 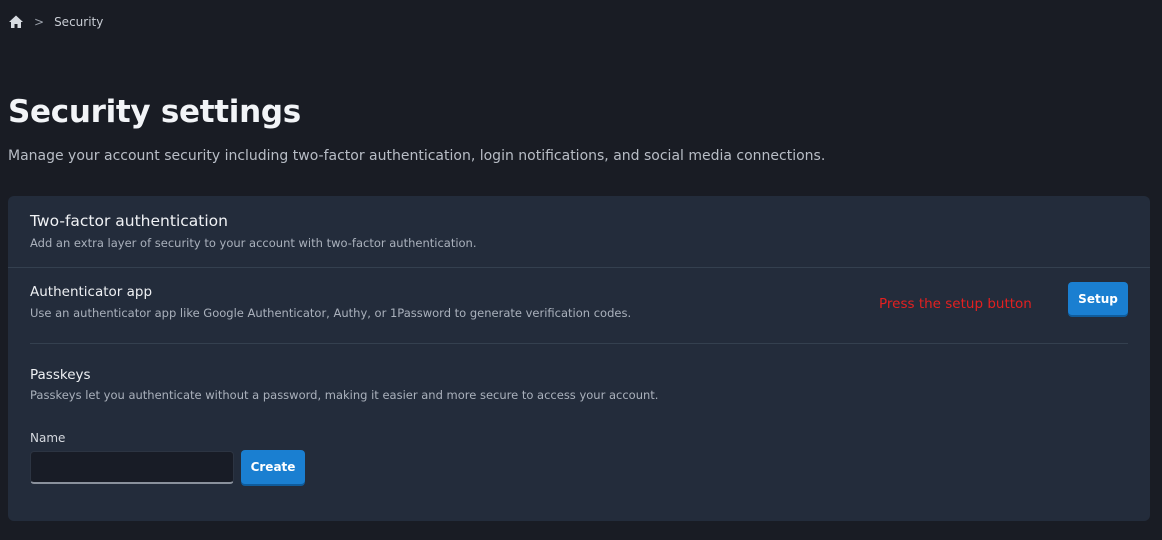 What do you see at coordinates (955, 304) in the screenshot?
I see `setup-hint: Press the setup button` at bounding box center [955, 304].